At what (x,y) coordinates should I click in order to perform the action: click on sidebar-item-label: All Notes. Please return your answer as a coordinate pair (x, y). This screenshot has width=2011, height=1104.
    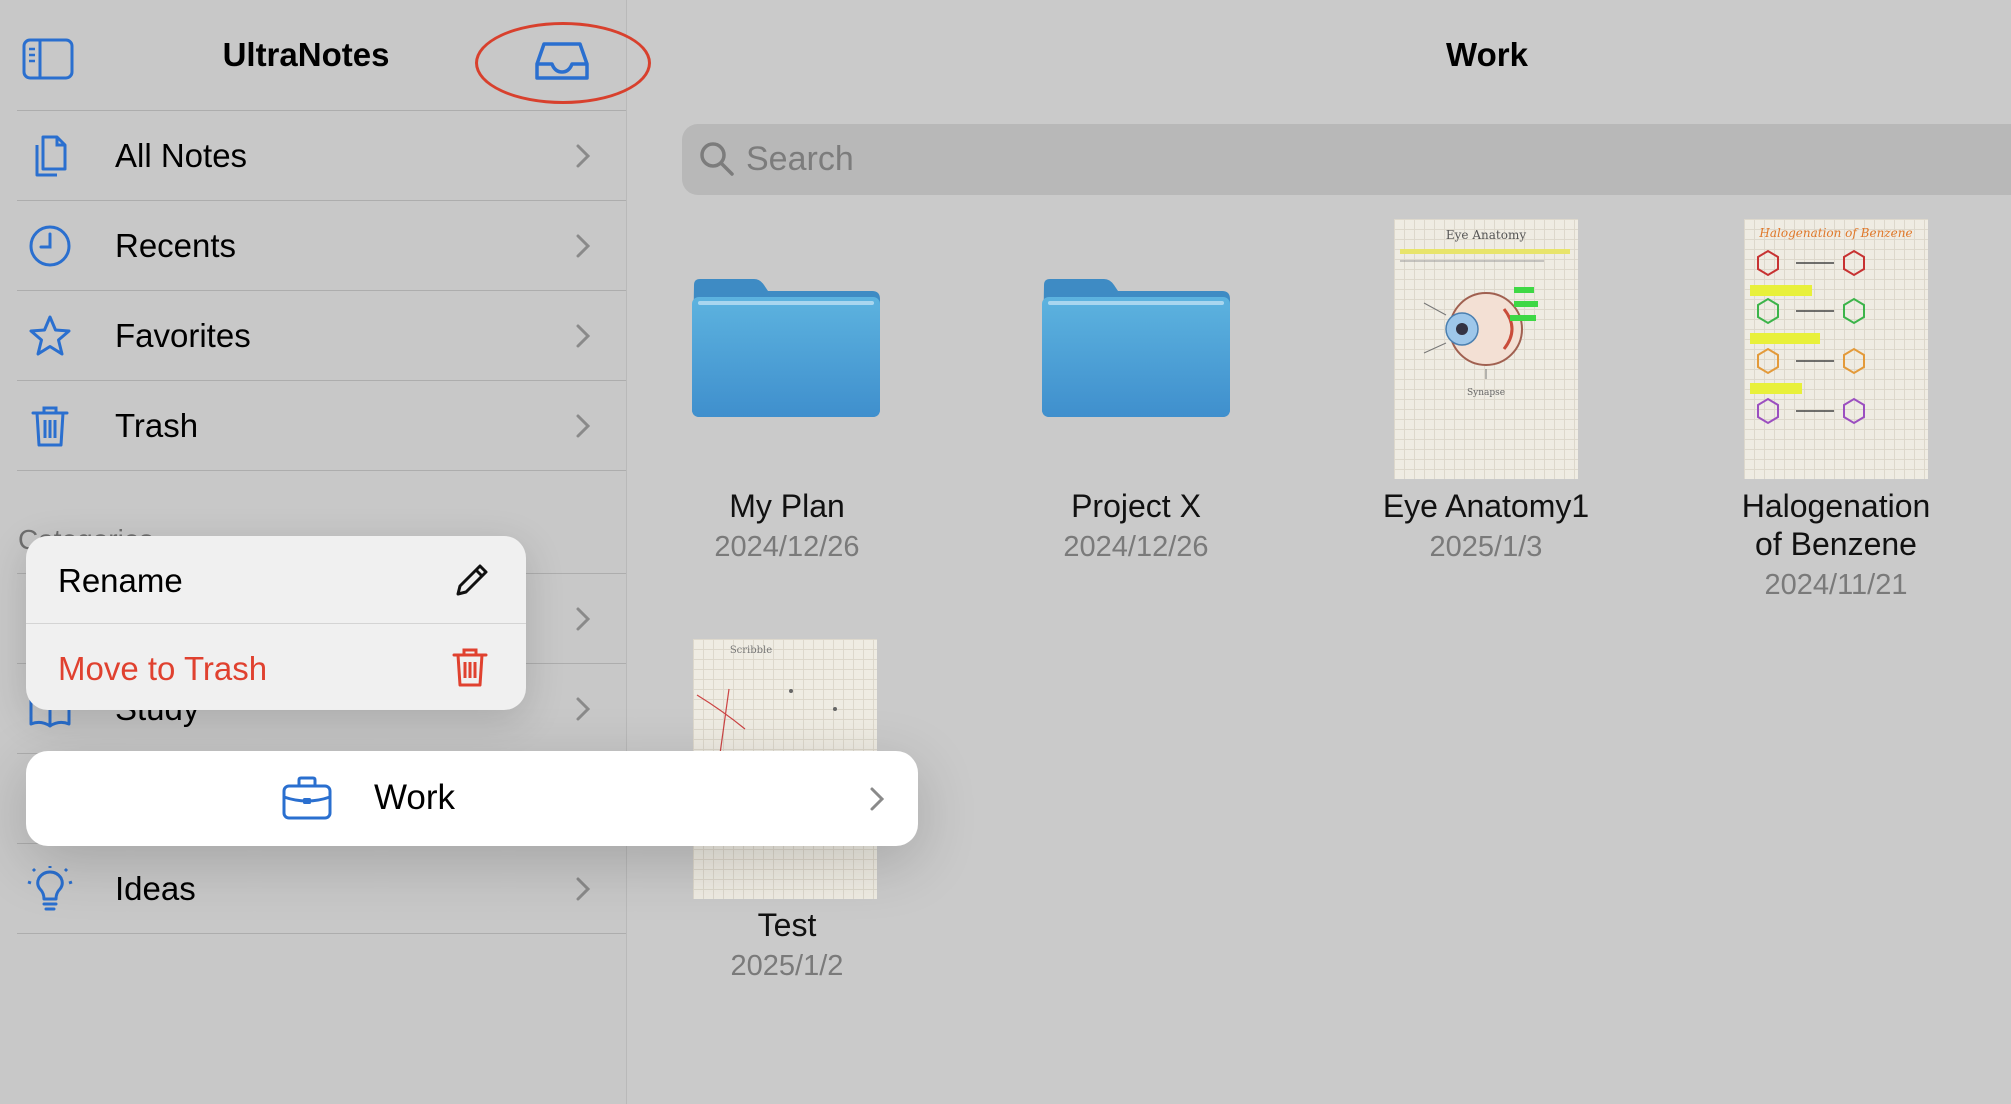
    Looking at the image, I should click on (181, 155).